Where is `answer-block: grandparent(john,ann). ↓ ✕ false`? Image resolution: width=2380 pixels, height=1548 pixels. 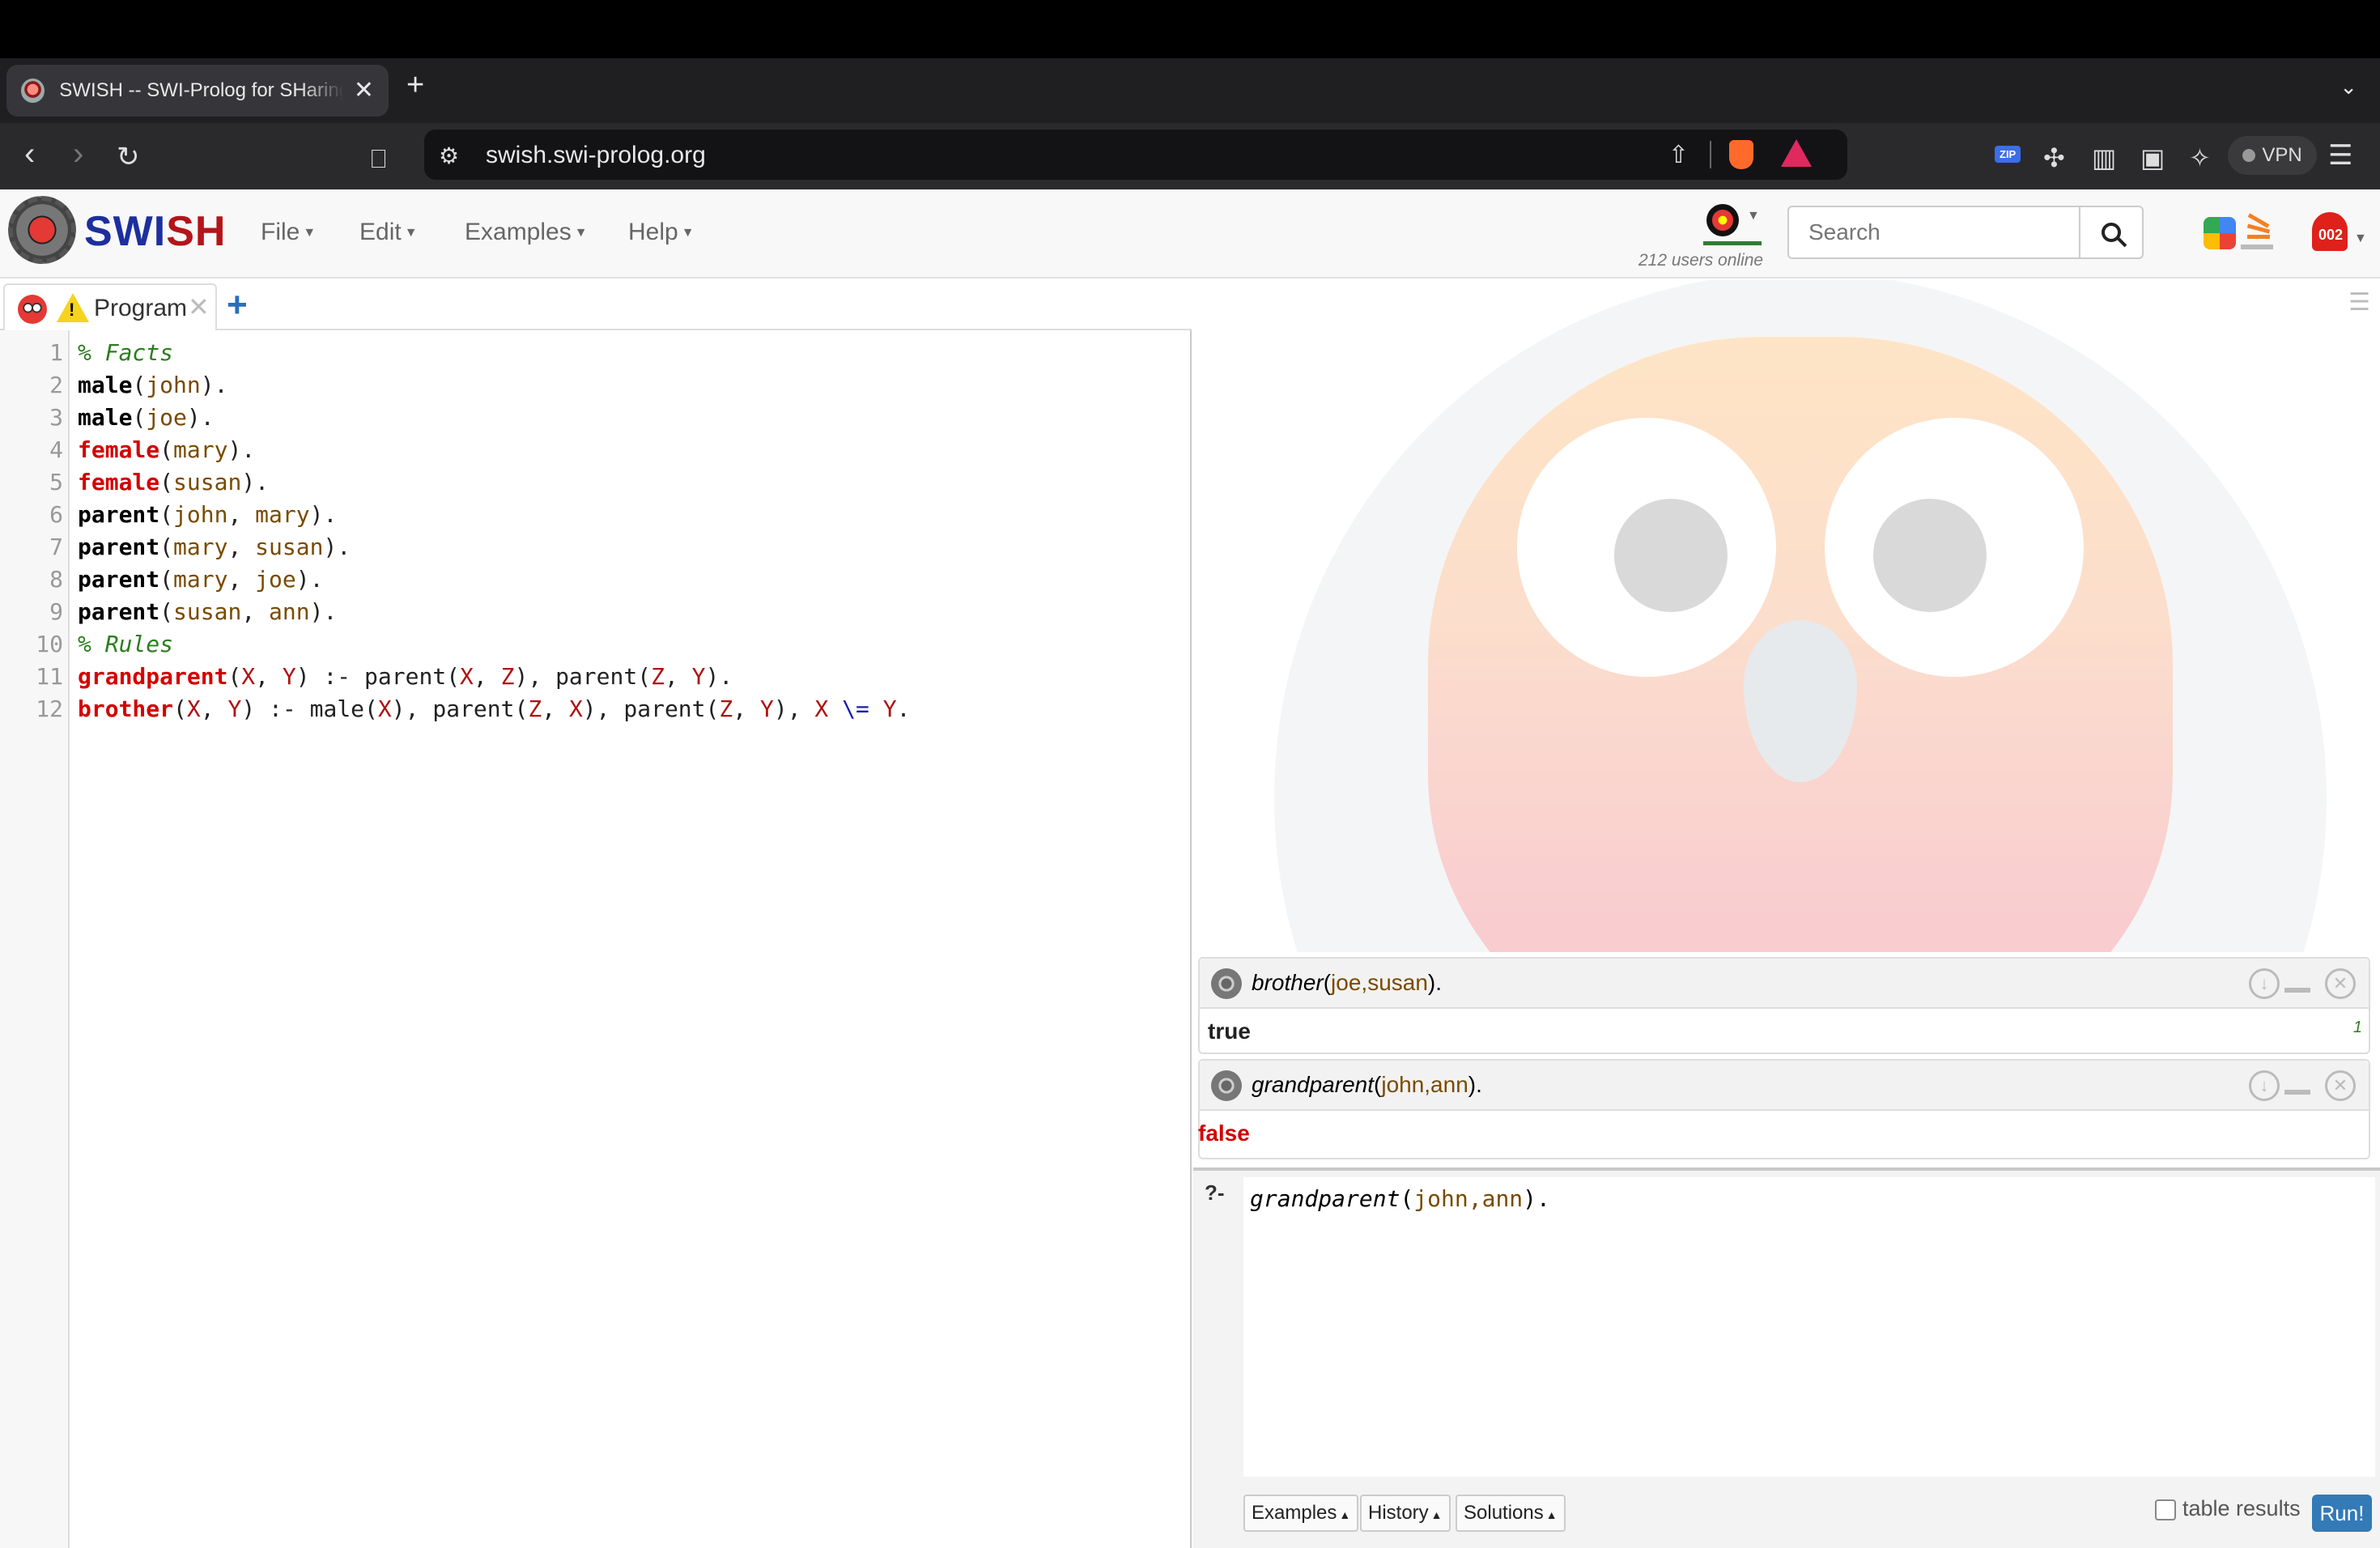 answer-block: grandparent(john,ann). ↓ ✕ false is located at coordinates (1784, 1109).